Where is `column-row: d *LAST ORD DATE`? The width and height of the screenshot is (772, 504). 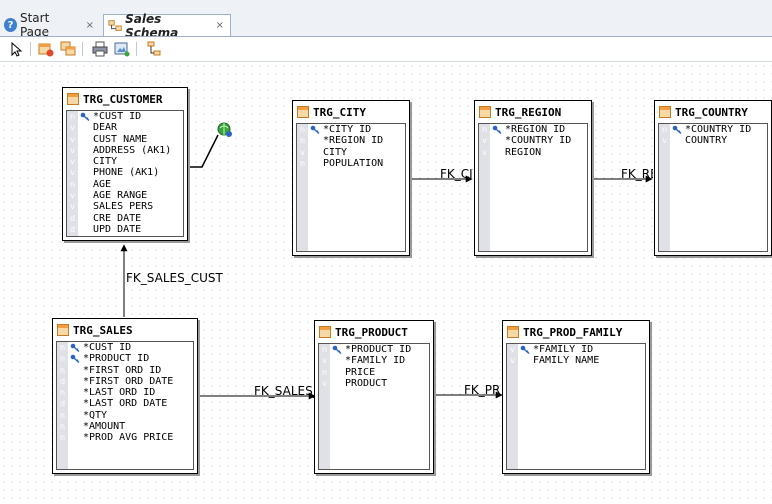 column-row: d *LAST ORD DATE is located at coordinates (125, 403).